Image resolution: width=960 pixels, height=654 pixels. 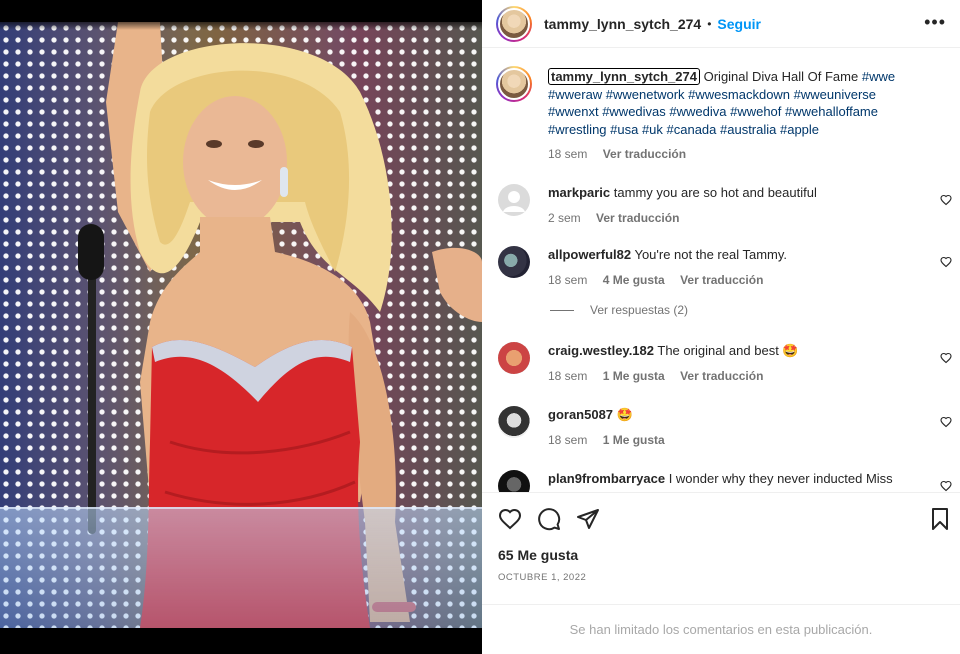 What do you see at coordinates (624, 414) in the screenshot?
I see `comment-text: 🤩` at bounding box center [624, 414].